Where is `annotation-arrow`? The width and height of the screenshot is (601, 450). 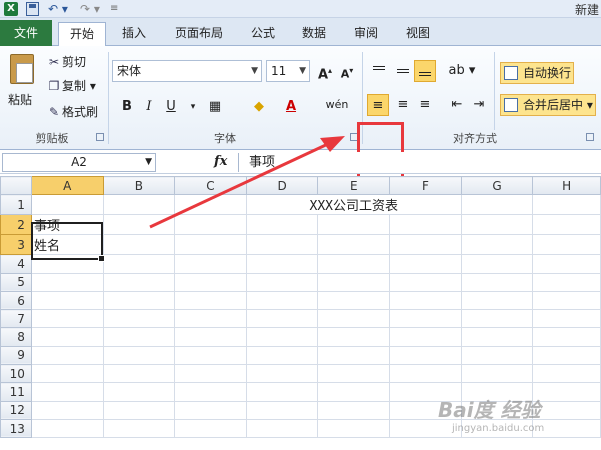
annotation-arrow is located at coordinates (247, 182).